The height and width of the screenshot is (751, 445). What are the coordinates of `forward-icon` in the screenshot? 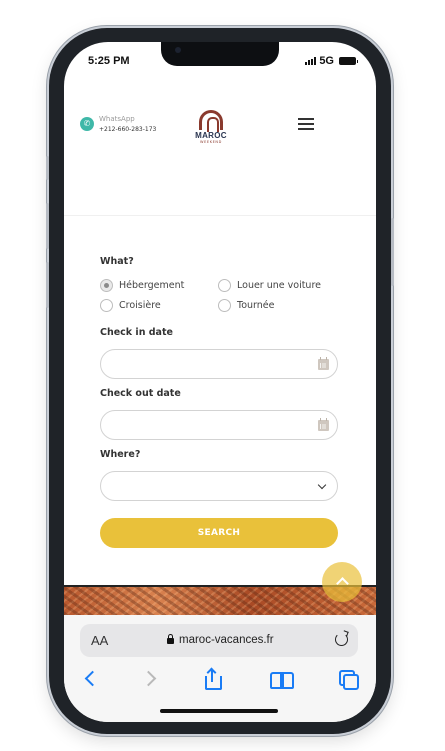 It's located at (151, 679).